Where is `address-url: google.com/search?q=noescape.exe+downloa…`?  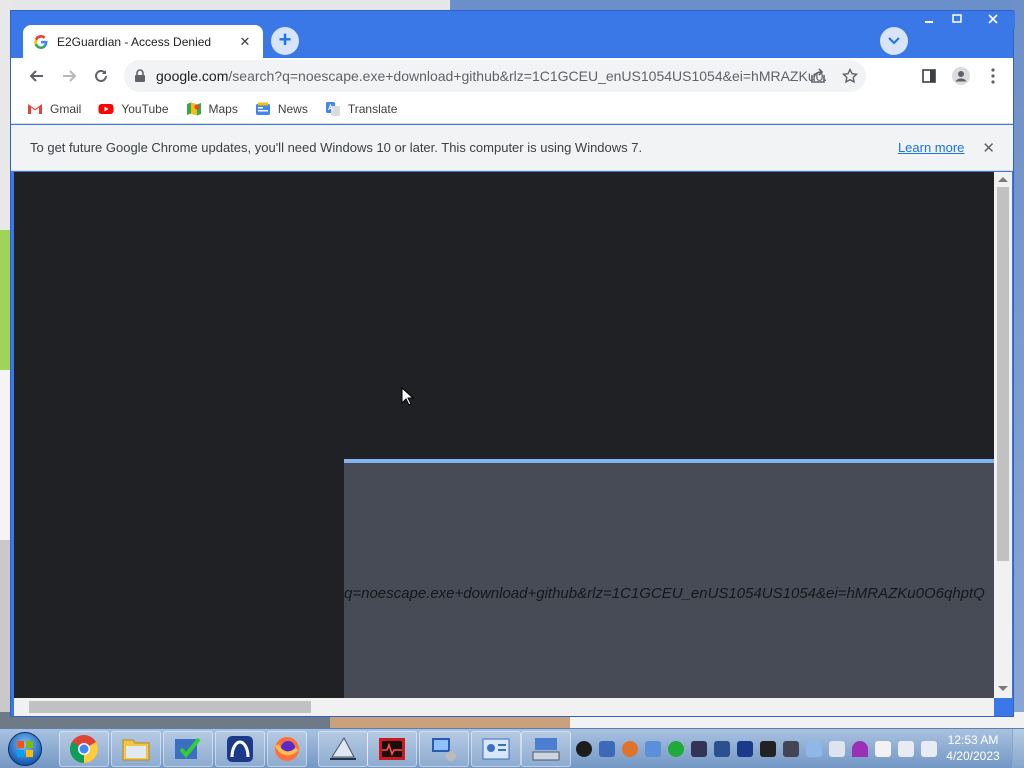 address-url: google.com/search?q=noescape.exe+downloa… is located at coordinates (491, 76).